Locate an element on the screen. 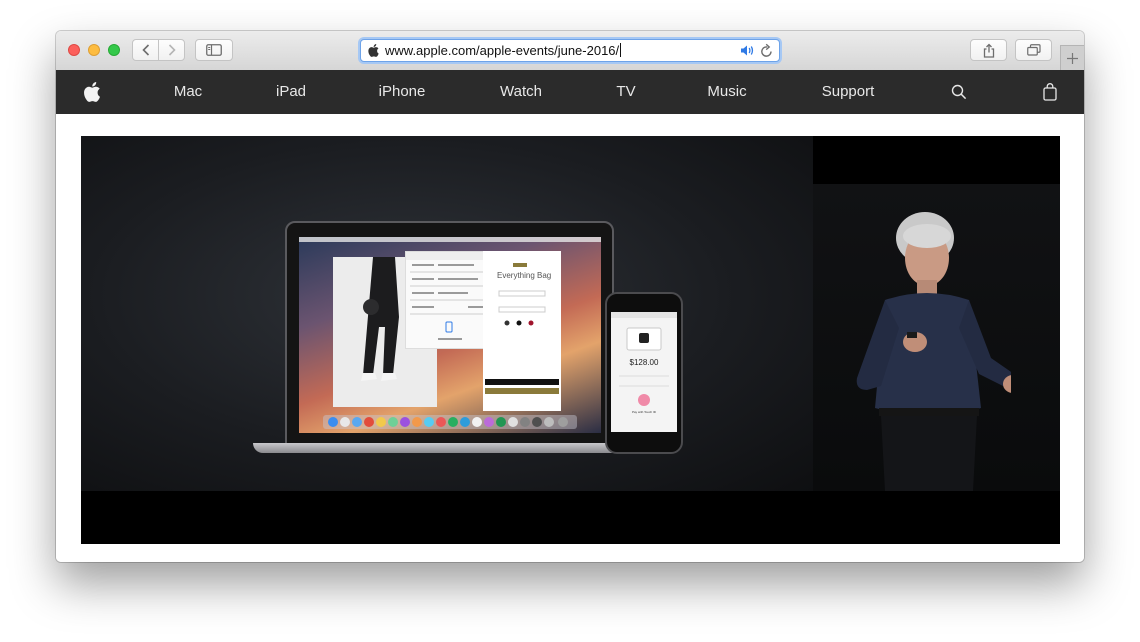  show-all-tabs-button is located at coordinates (1033, 50).